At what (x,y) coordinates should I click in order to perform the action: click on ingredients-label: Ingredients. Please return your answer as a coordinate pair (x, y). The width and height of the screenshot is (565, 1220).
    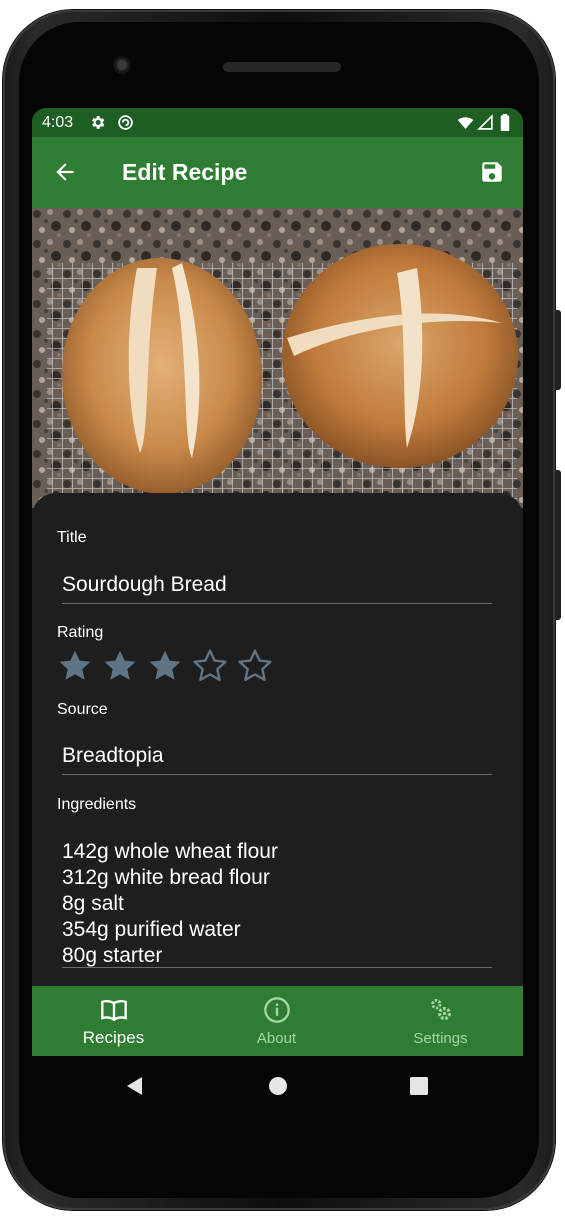
    Looking at the image, I should click on (97, 804).